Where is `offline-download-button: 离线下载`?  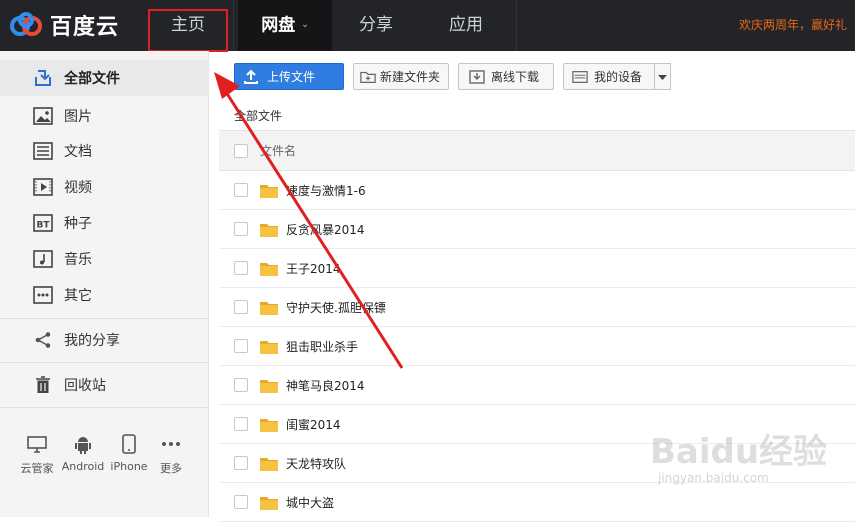 offline-download-button: 离线下载 is located at coordinates (506, 76).